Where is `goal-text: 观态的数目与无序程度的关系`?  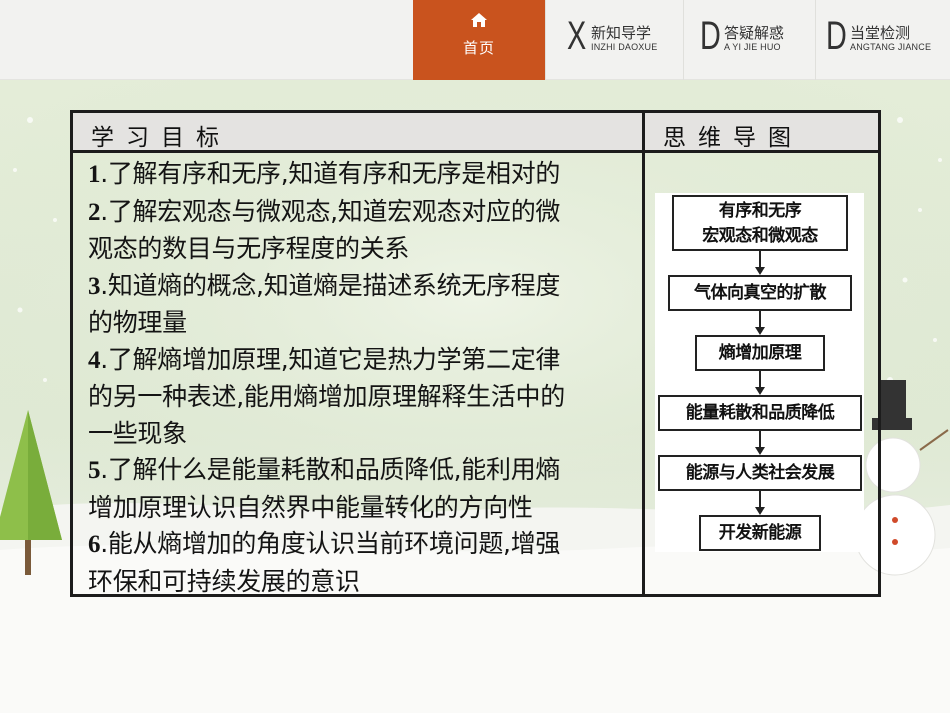 goal-text: 观态的数目与无序程度的关系 is located at coordinates (249, 248).